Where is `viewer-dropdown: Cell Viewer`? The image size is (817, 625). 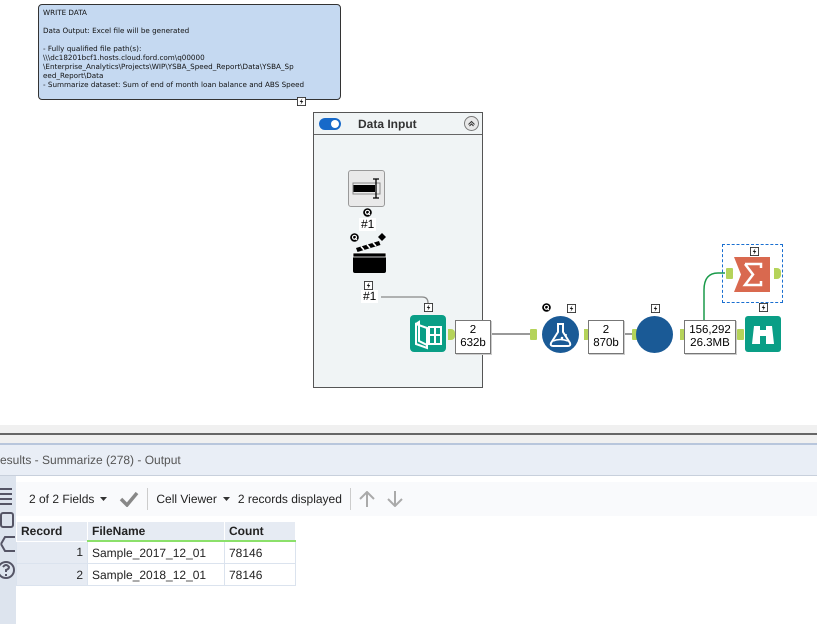
viewer-dropdown: Cell Viewer is located at coordinates (193, 499).